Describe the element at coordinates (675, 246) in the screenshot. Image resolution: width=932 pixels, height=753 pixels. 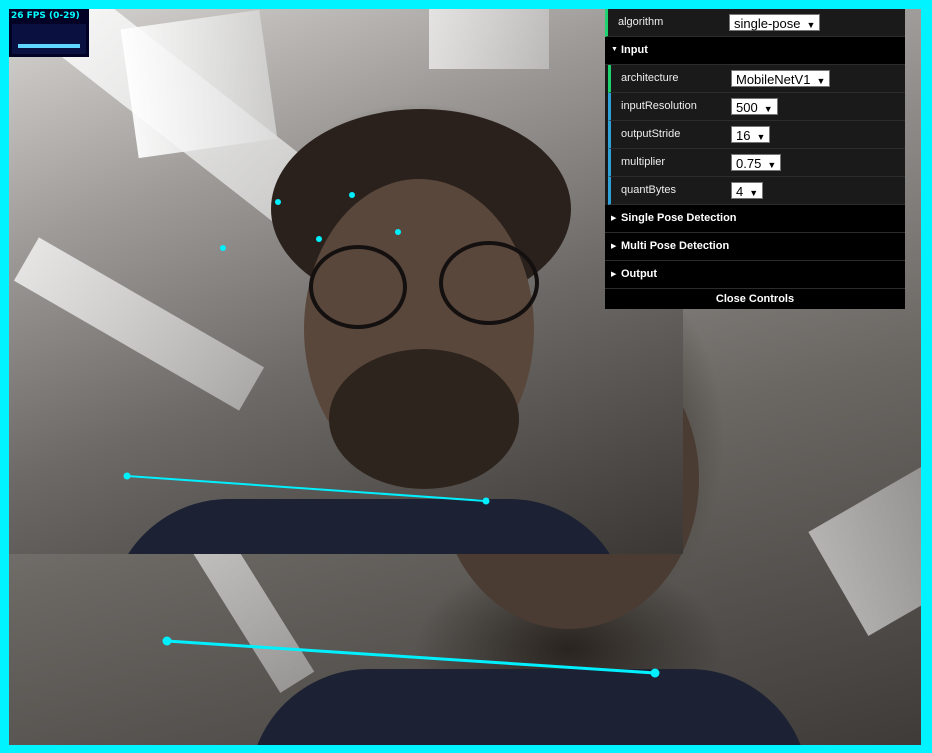
I see `multi-pose-folder-label: Multi Pose Detection` at that location.